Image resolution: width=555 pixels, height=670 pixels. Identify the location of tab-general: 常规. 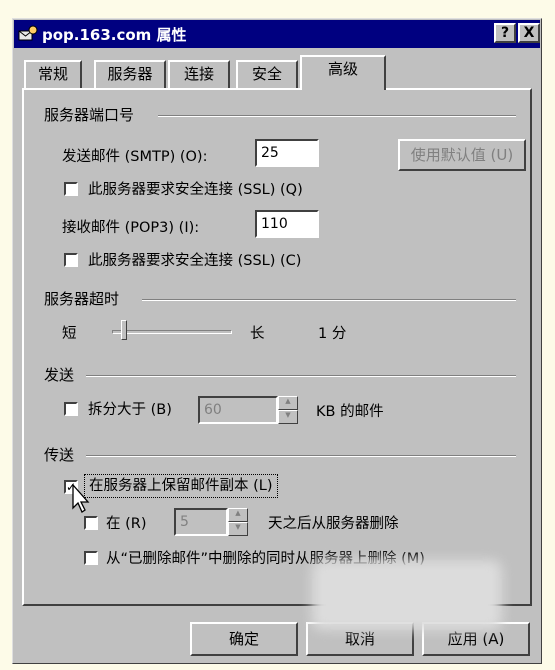
(53, 74).